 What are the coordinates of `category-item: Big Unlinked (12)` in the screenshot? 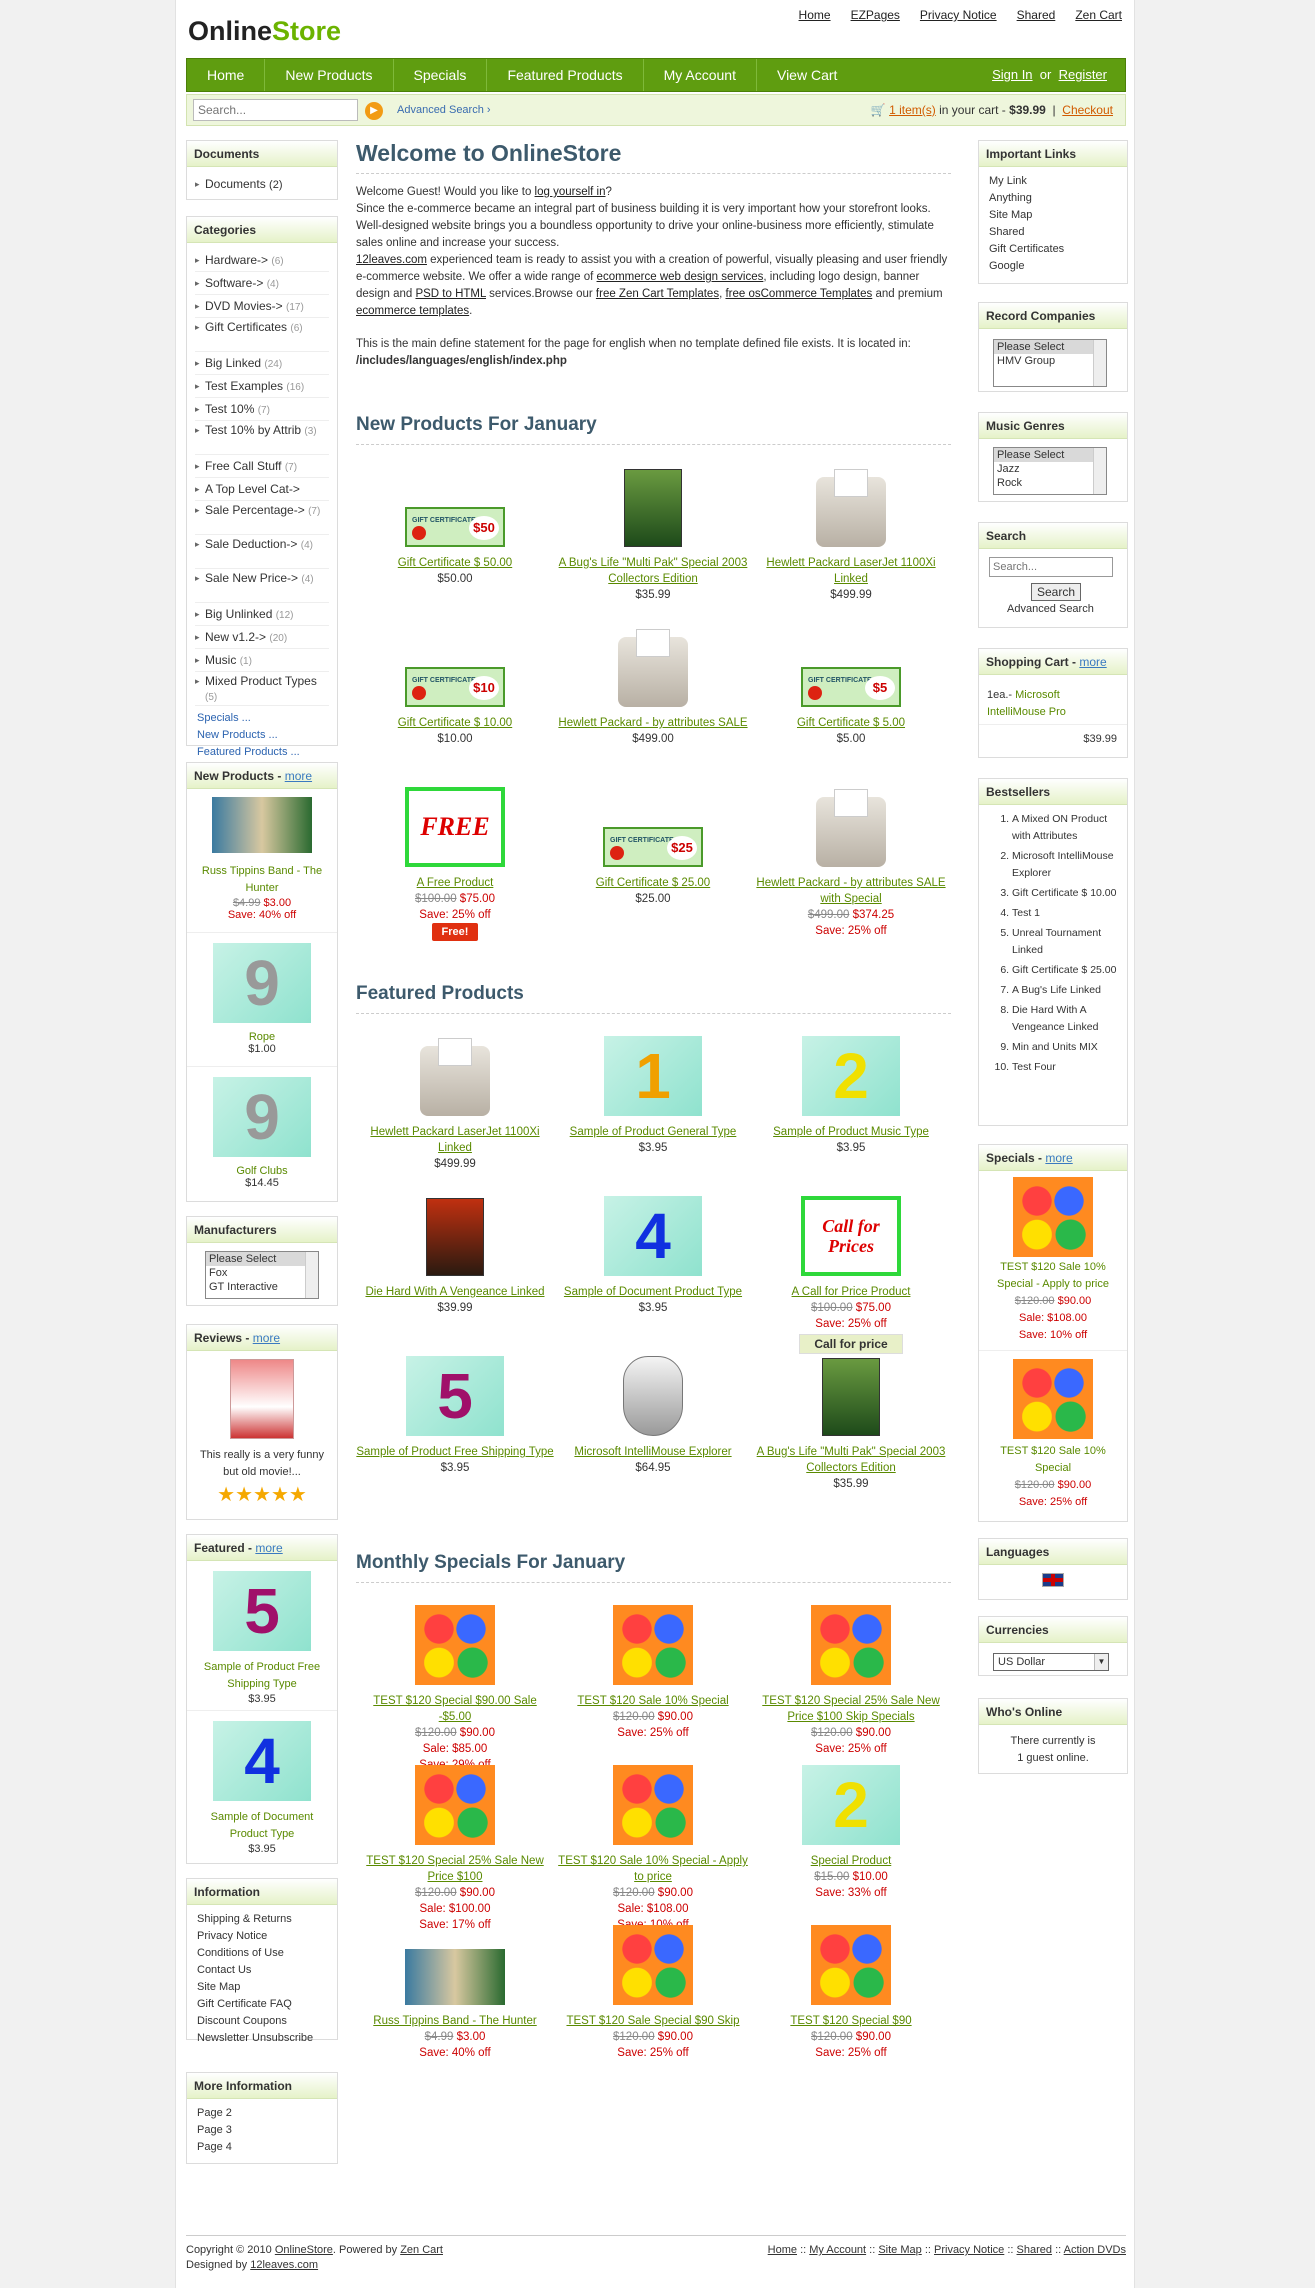 It's located at (262, 614).